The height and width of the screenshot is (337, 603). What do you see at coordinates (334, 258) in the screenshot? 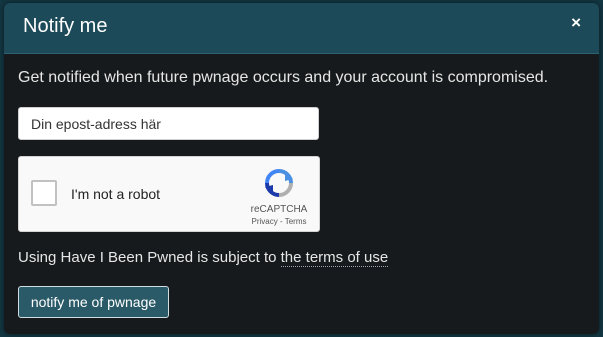
I see `terms-of-use-link: the terms of use` at bounding box center [334, 258].